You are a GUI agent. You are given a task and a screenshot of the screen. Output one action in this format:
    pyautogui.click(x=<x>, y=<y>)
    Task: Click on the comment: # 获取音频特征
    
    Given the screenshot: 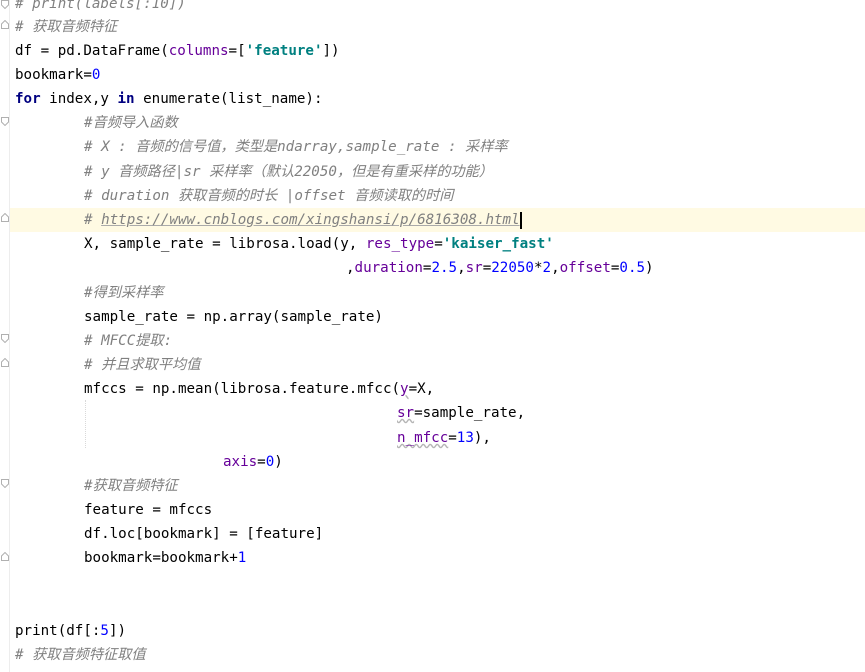 What is the action you would take?
    pyautogui.click(x=66, y=27)
    